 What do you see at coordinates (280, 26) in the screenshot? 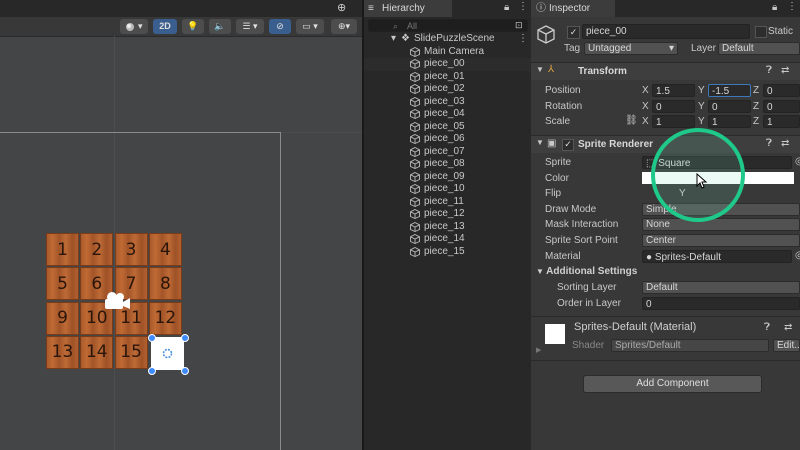
I see `scene-visibility-button: ⊘` at bounding box center [280, 26].